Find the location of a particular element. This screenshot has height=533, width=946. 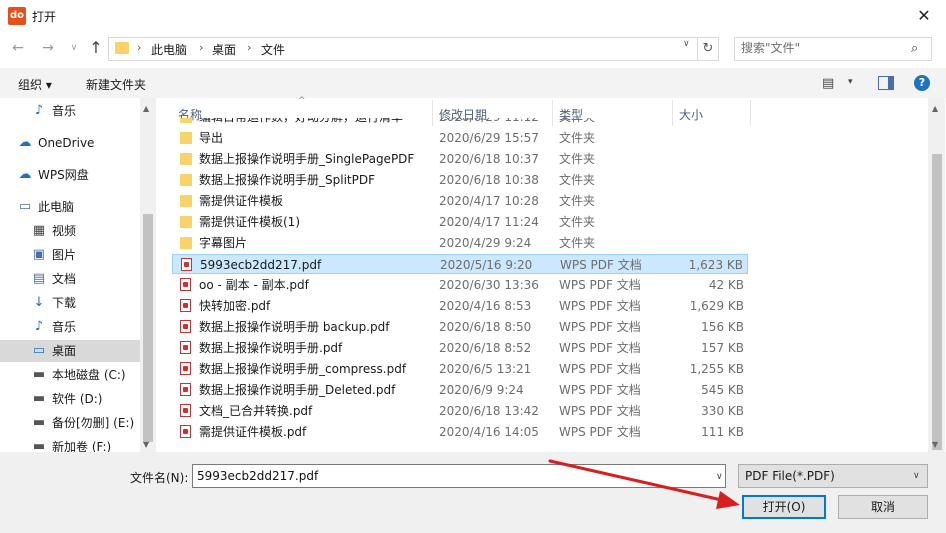

address-dropdown-icon: ∨ is located at coordinates (686, 44).